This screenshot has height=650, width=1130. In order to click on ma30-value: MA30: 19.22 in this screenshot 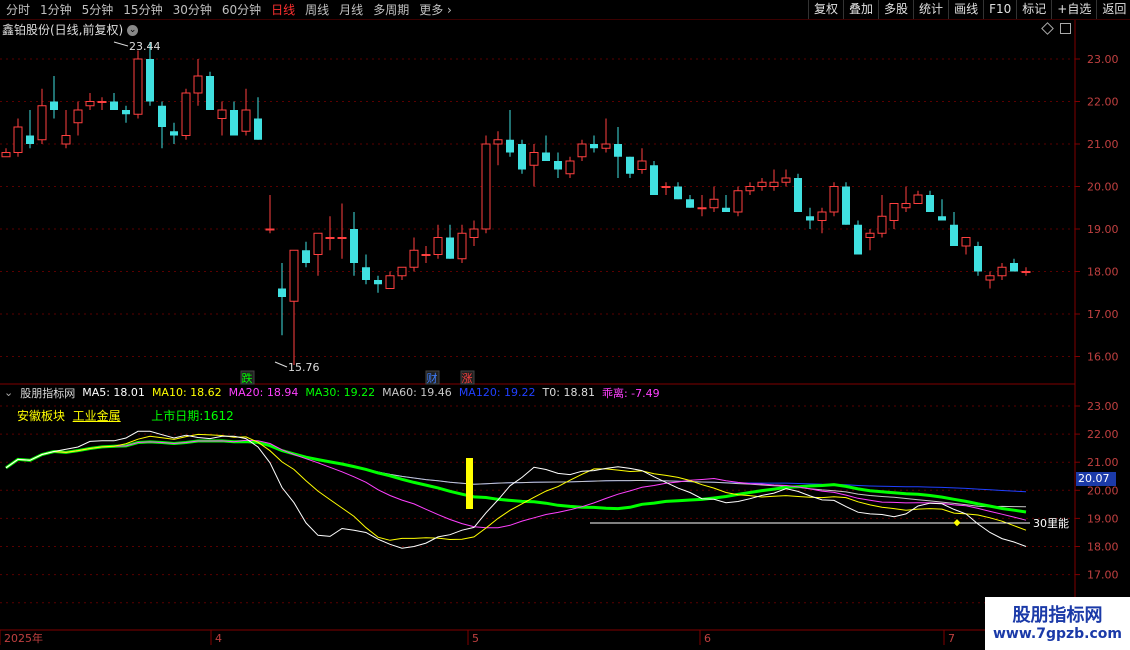, I will do `click(340, 392)`.